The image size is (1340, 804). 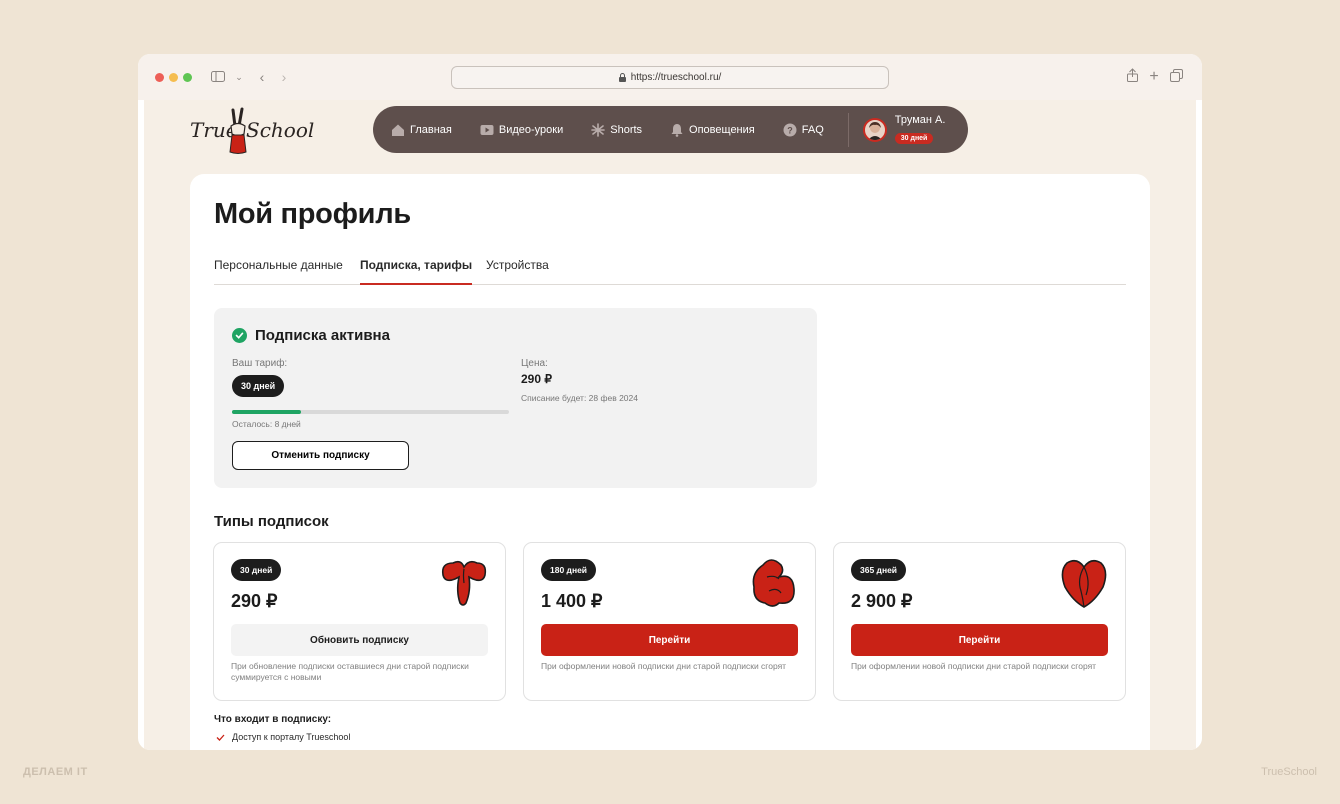 What do you see at coordinates (677, 130) in the screenshot?
I see `bell-icon` at bounding box center [677, 130].